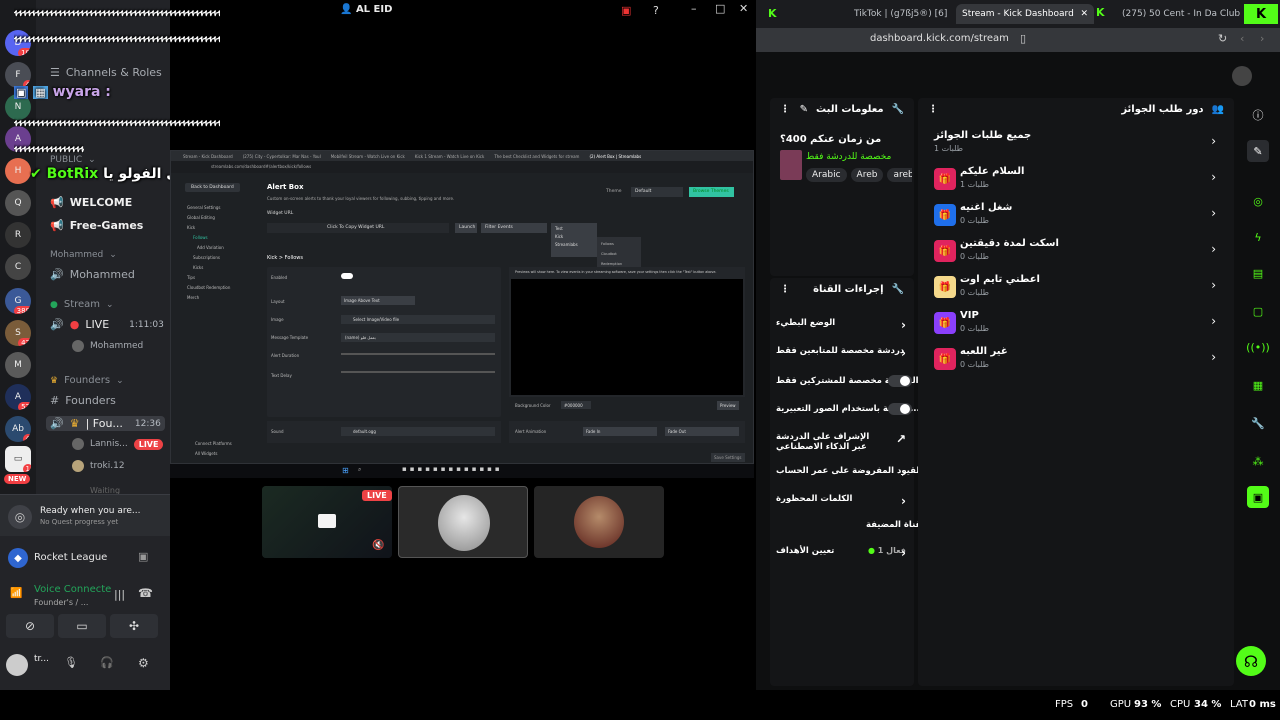 The height and width of the screenshot is (720, 1280). Describe the element at coordinates (574, 237) in the screenshot. I see `dropdown-item: Kick` at that location.